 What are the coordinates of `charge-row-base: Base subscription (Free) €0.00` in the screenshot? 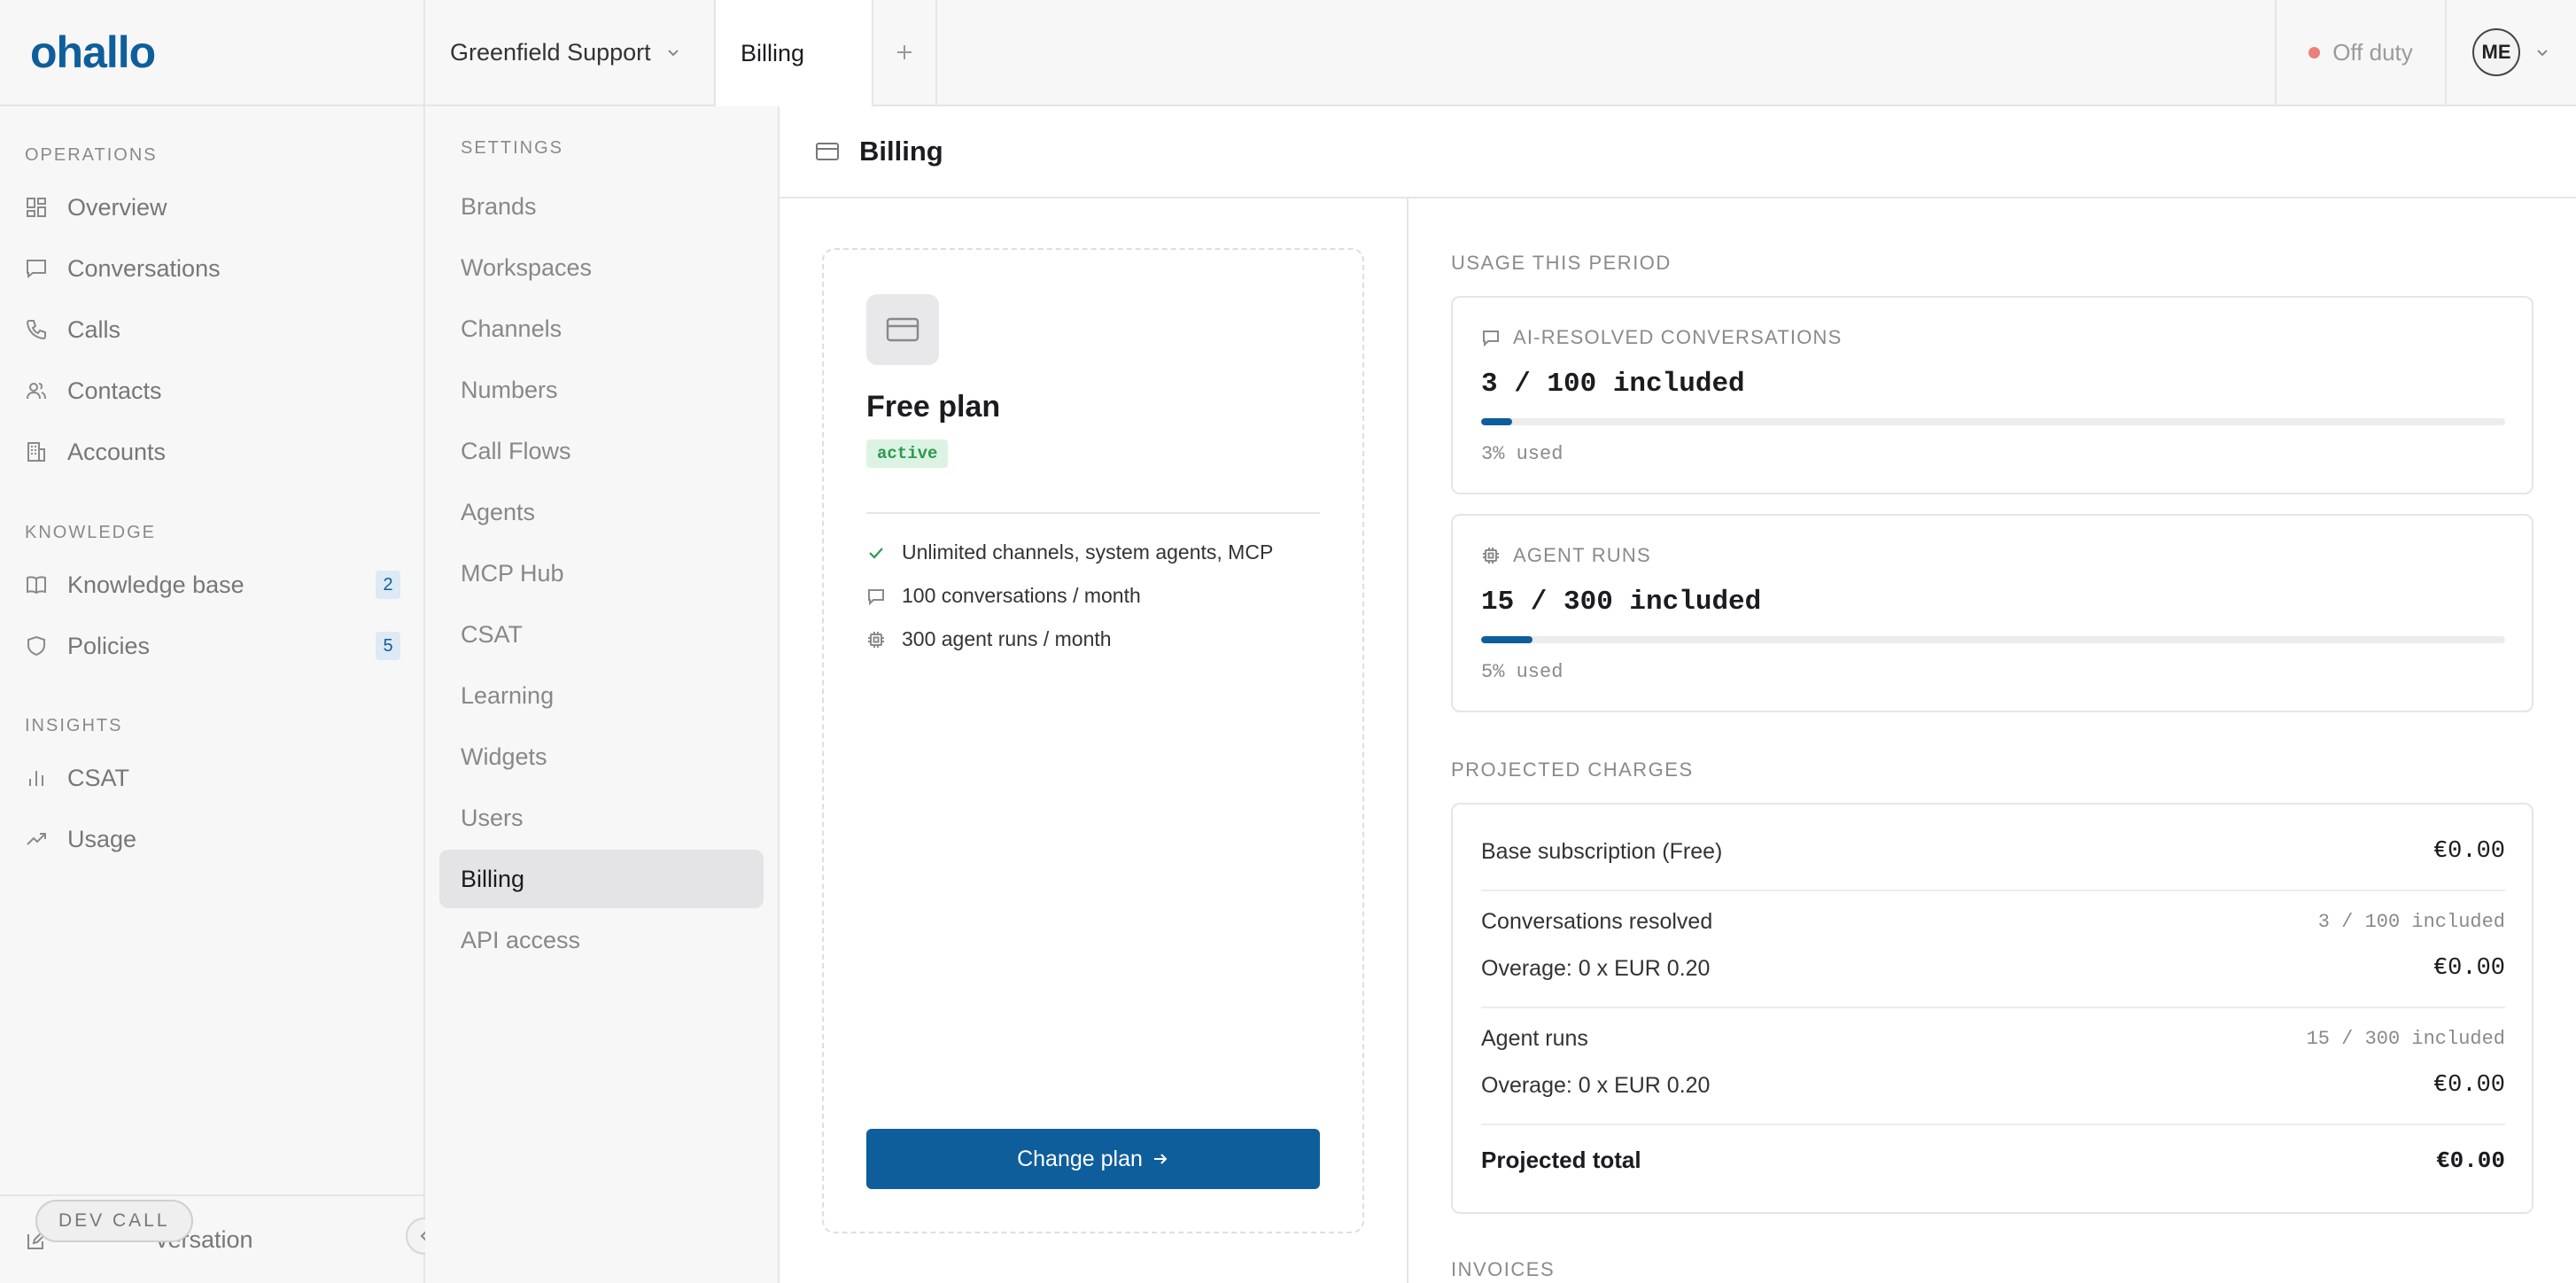 It's located at (1993, 851).